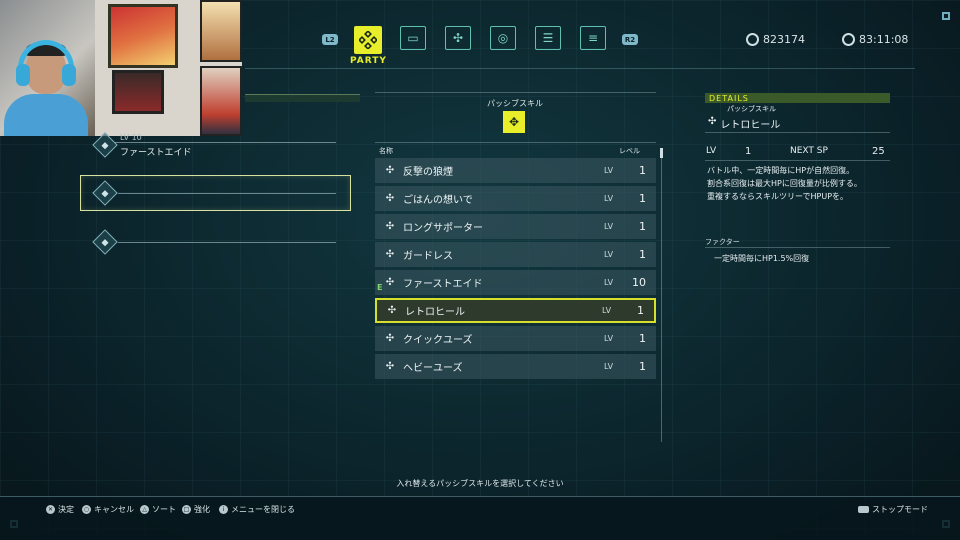 Image resolution: width=960 pixels, height=540 pixels. What do you see at coordinates (784, 39) in the screenshot?
I see `gil-value: 823174` at bounding box center [784, 39].